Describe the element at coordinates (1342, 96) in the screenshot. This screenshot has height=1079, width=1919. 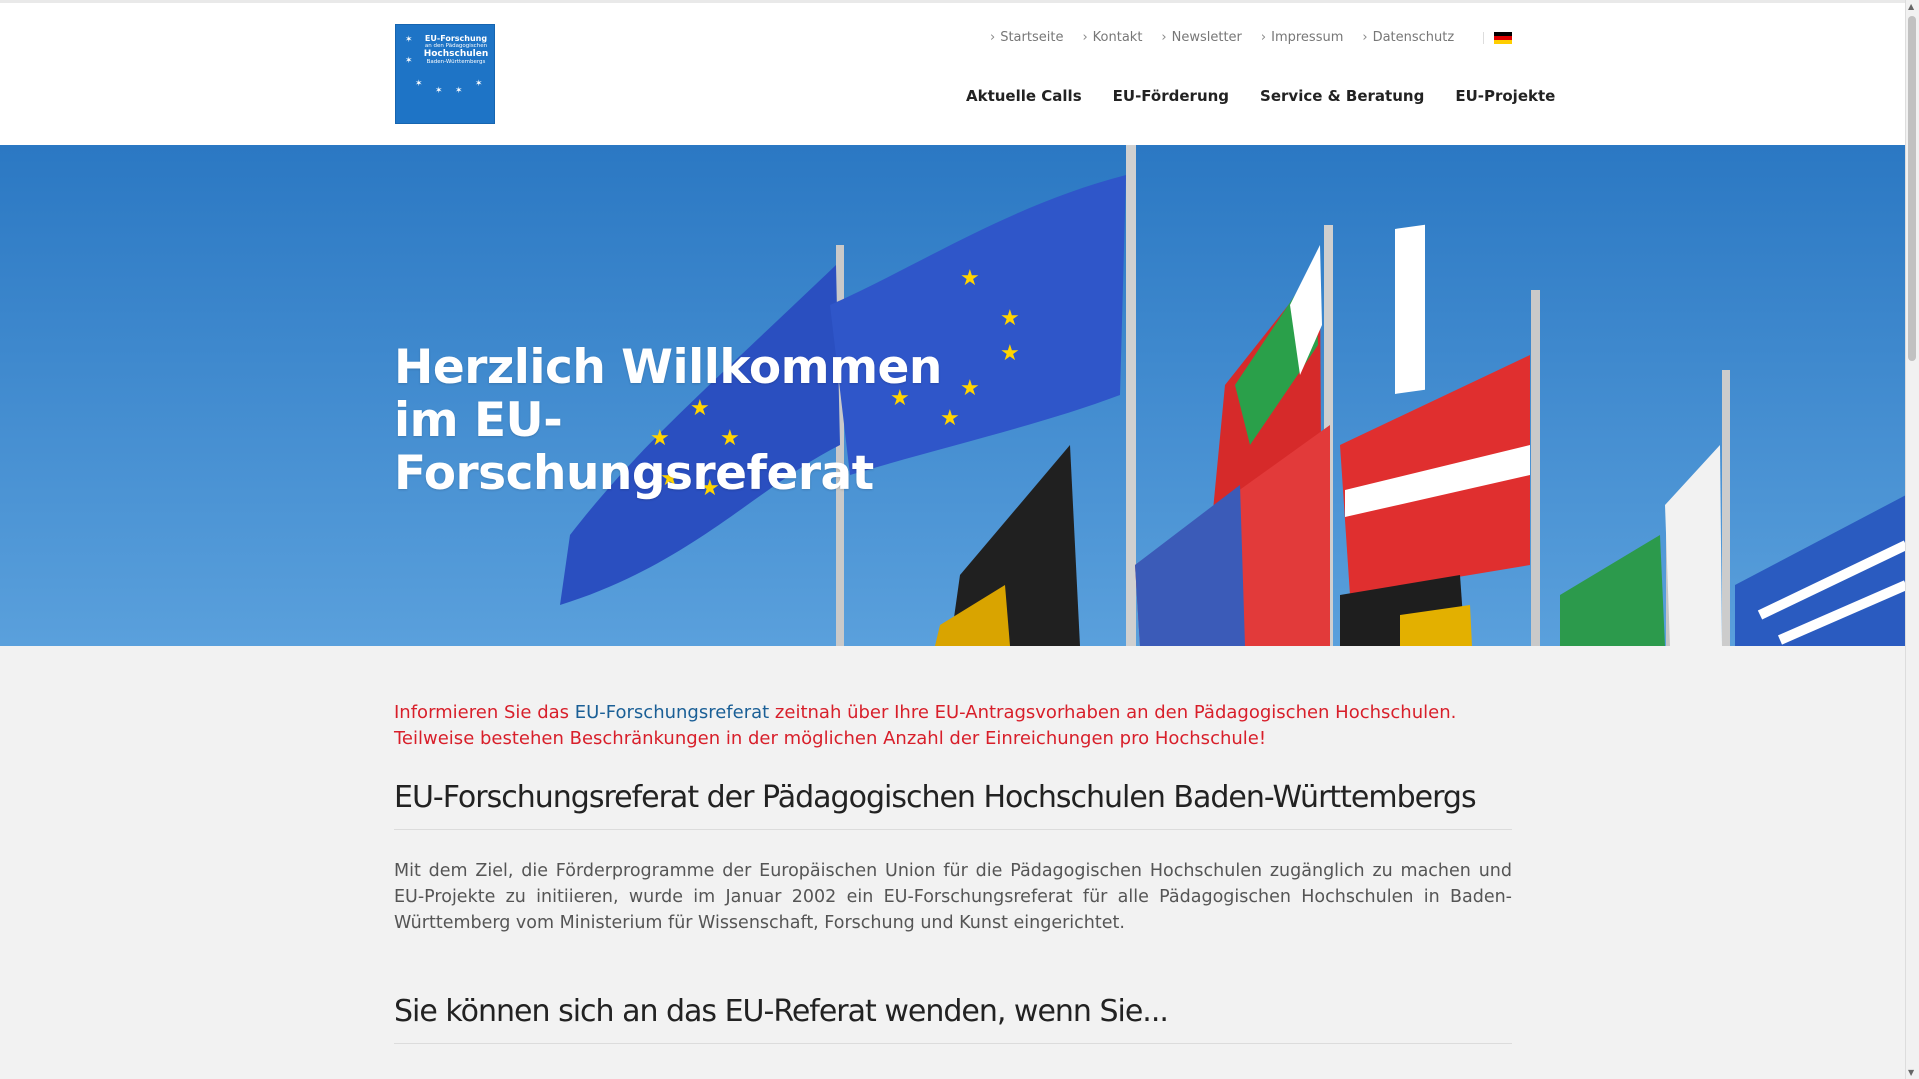
I see `mainnav-service-beratung: Service & Beratung` at that location.